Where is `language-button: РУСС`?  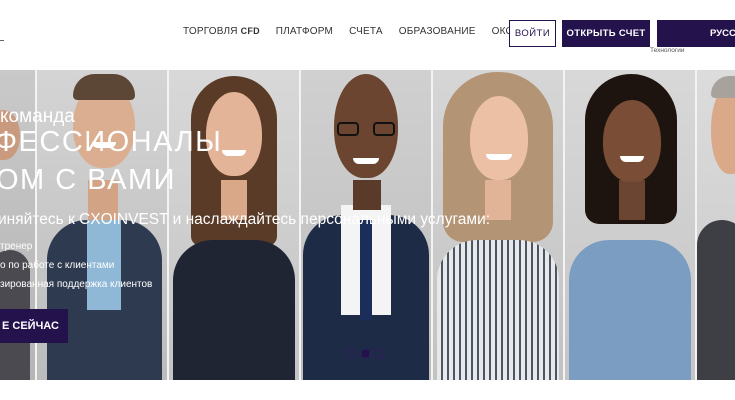 language-button: РУСС is located at coordinates (696, 33).